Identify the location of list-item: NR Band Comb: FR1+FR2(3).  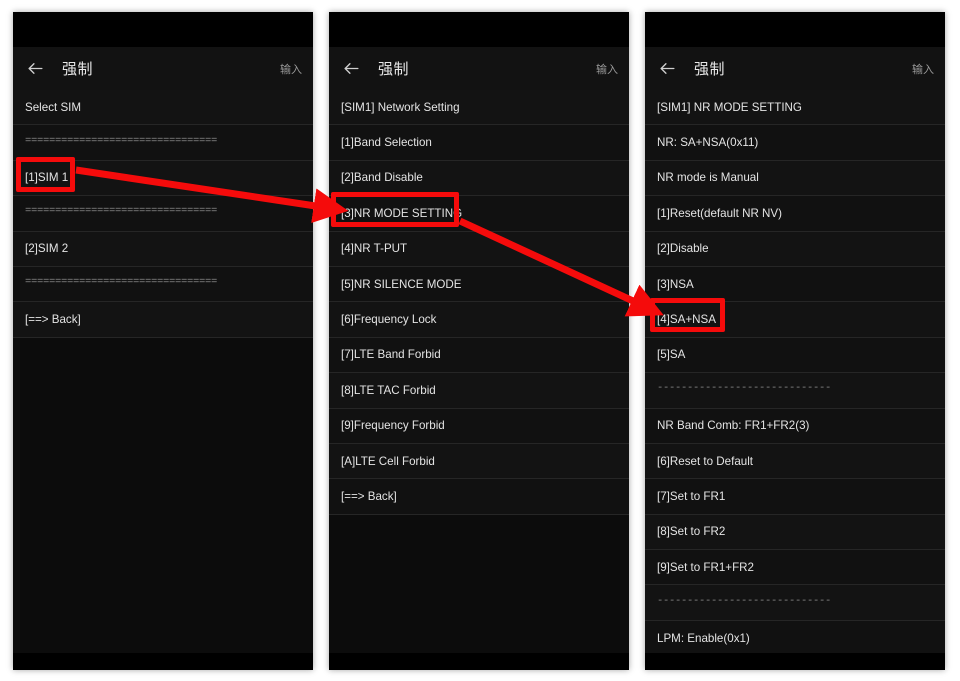
(795, 426).